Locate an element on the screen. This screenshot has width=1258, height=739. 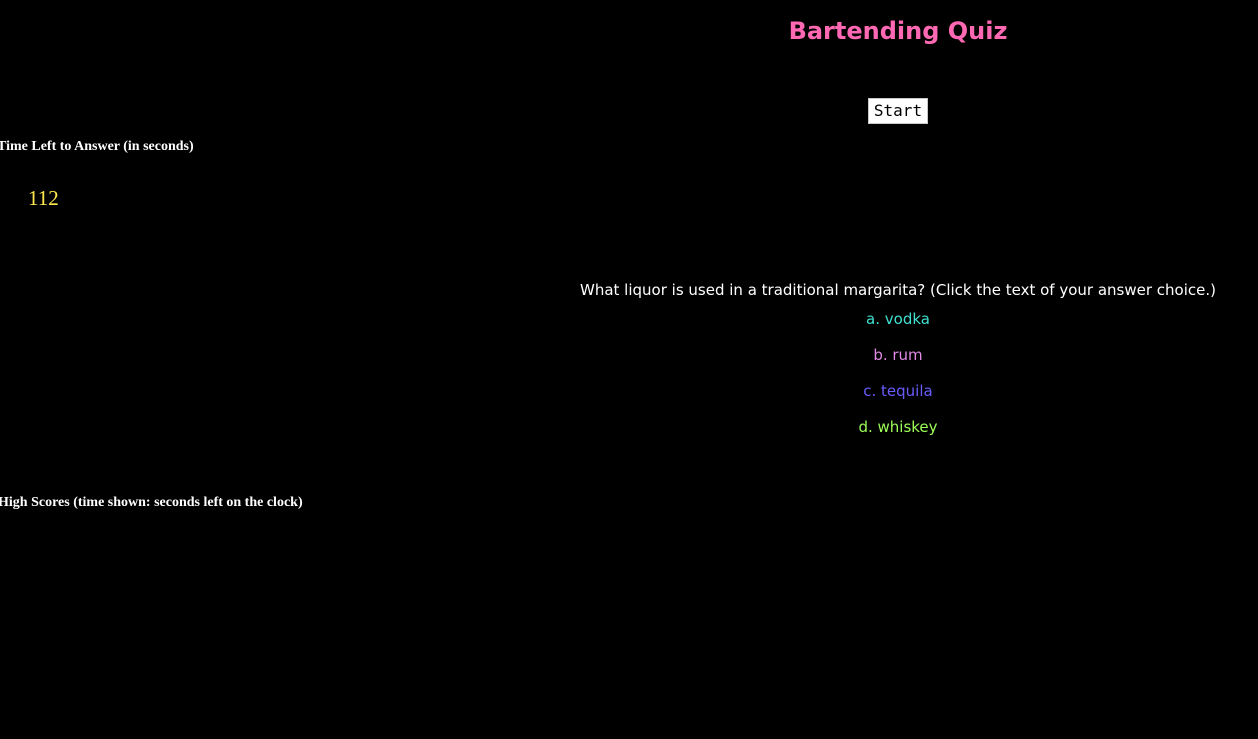
timer-value: 112 is located at coordinates (43, 198).